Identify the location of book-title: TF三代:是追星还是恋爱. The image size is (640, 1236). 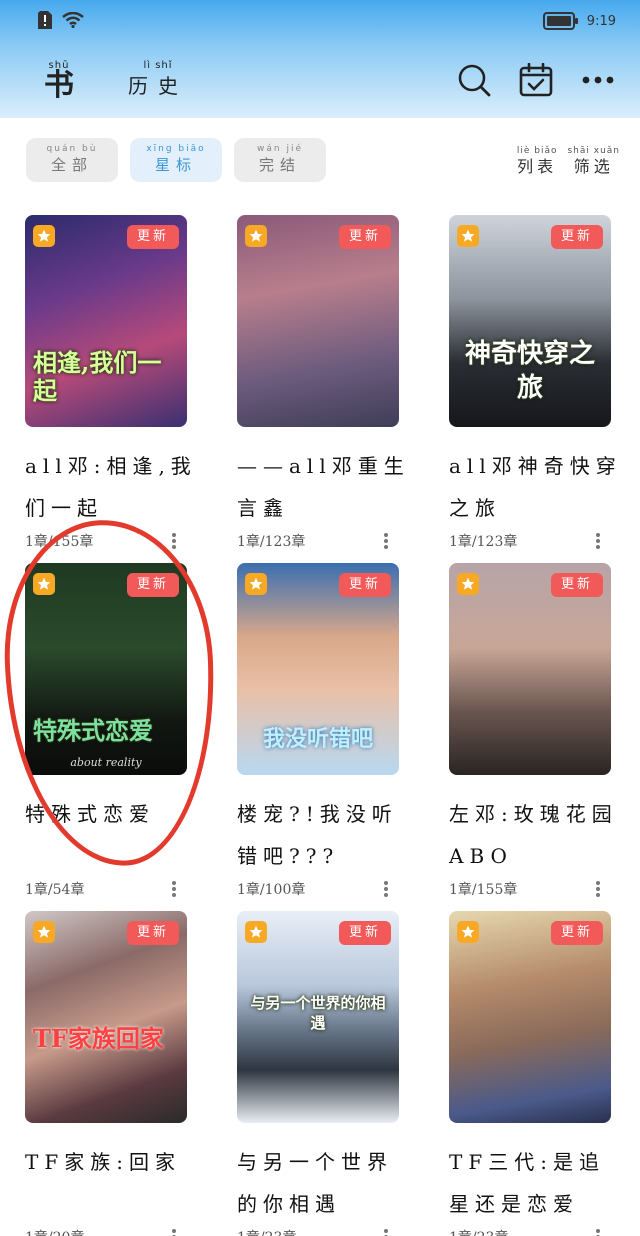
(527, 1183).